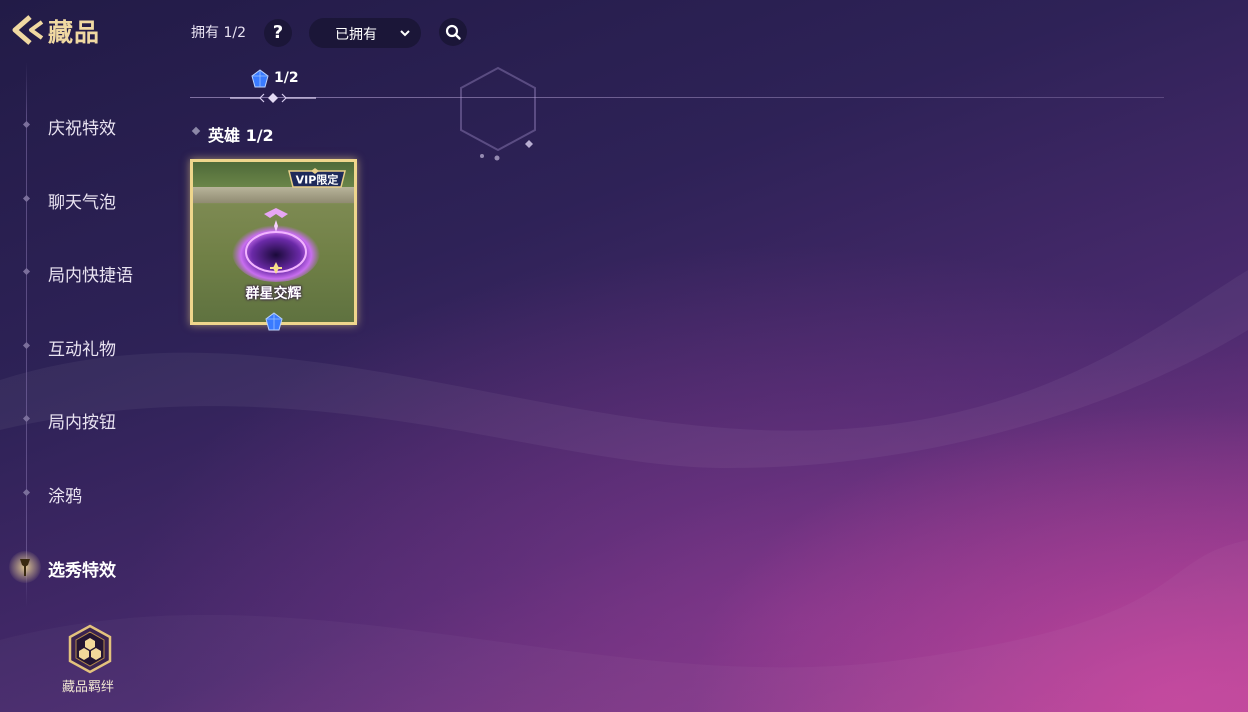 This screenshot has height=712, width=1248. I want to click on sidebar-item-celebration-effects: 庆祝特效, so click(85, 125).